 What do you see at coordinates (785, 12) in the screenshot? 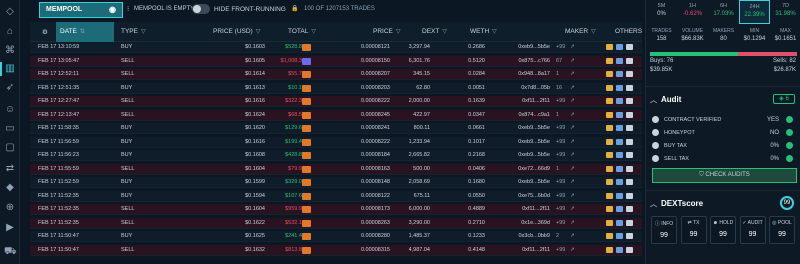
I see `tab-7d: 7D 31.98%` at bounding box center [785, 12].